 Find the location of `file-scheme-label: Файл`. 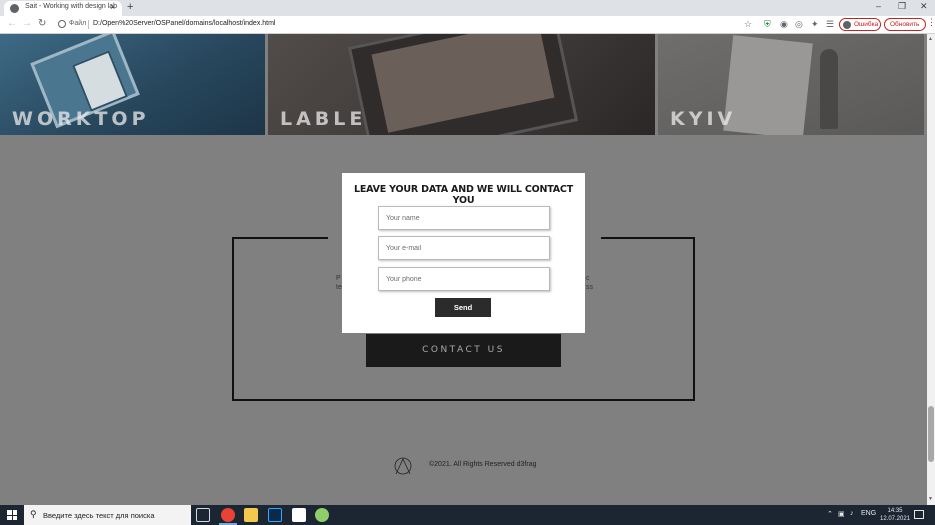

file-scheme-label: Файл is located at coordinates (78, 23).